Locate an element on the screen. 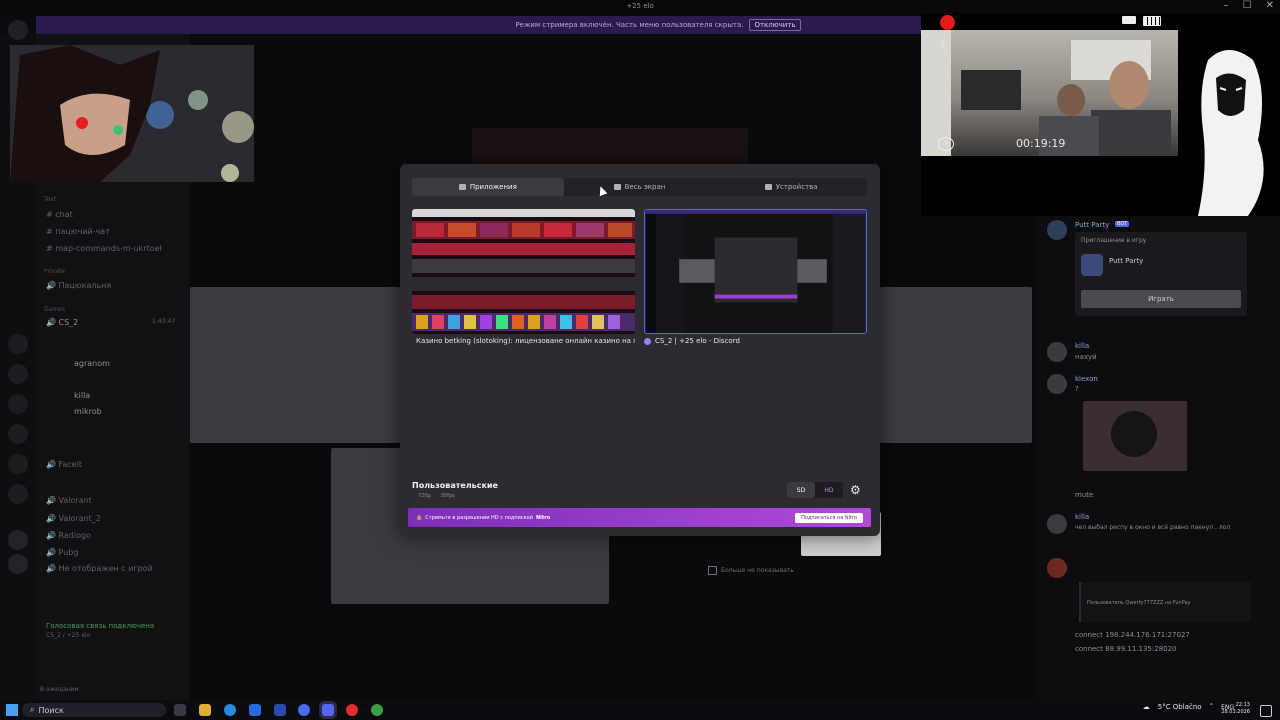 The height and width of the screenshot is (720, 1280). message-author: klexon is located at coordinates (1086, 379).